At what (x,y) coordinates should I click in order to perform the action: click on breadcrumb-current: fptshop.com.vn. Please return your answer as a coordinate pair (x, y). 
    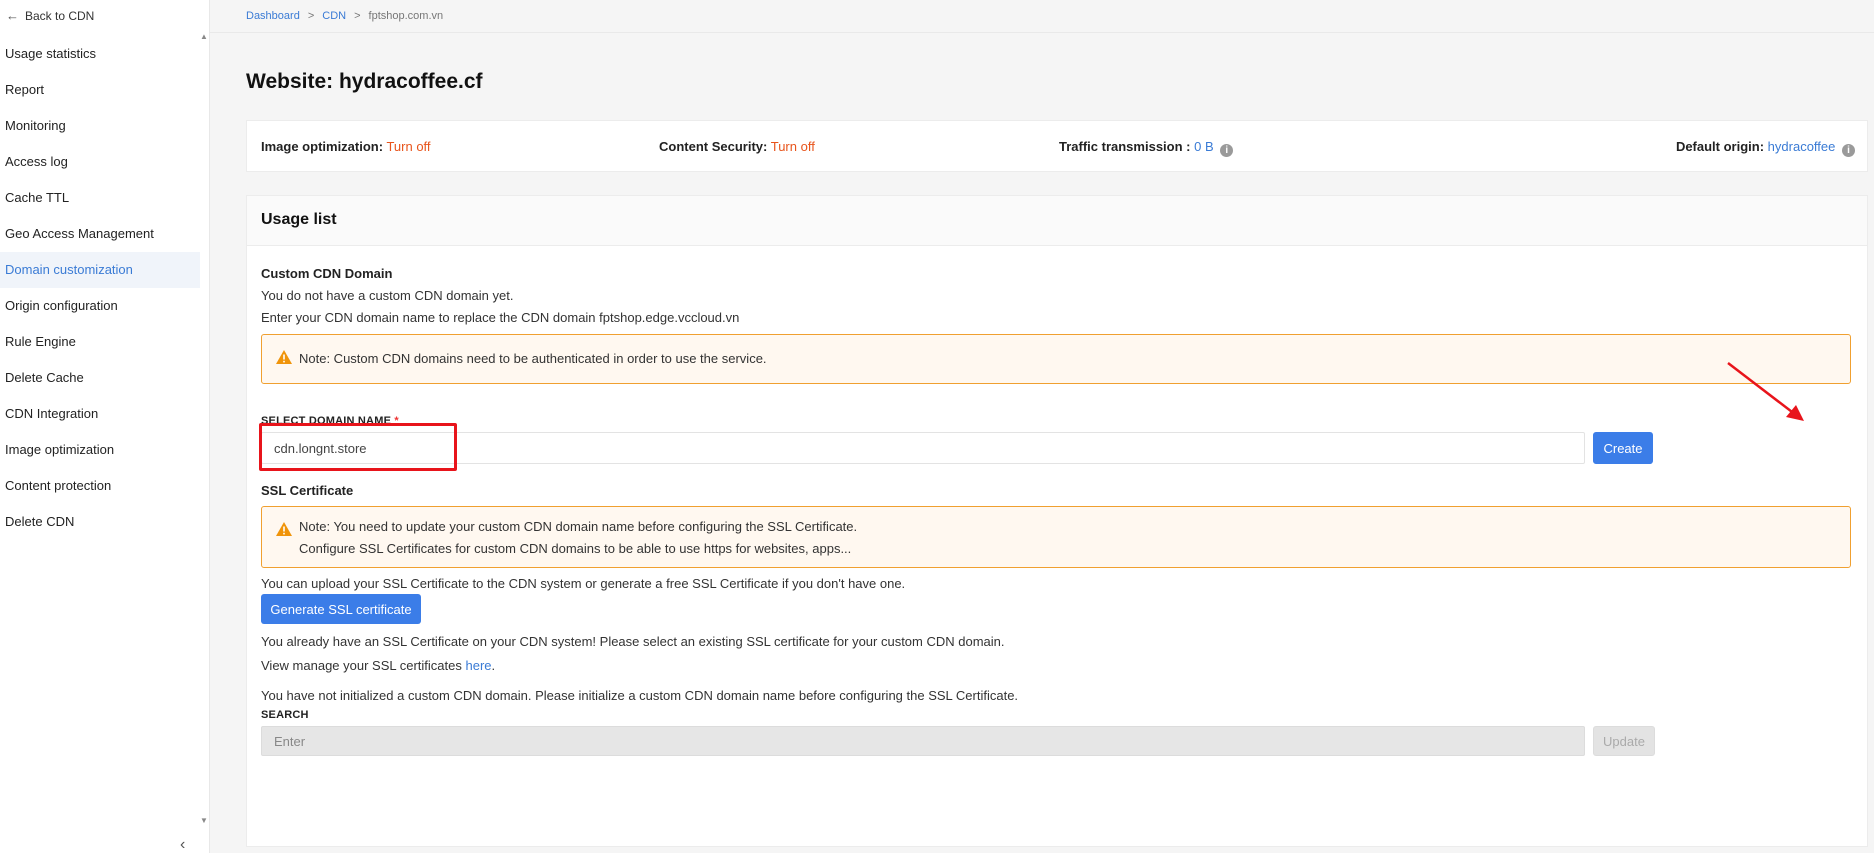
    Looking at the image, I should click on (406, 16).